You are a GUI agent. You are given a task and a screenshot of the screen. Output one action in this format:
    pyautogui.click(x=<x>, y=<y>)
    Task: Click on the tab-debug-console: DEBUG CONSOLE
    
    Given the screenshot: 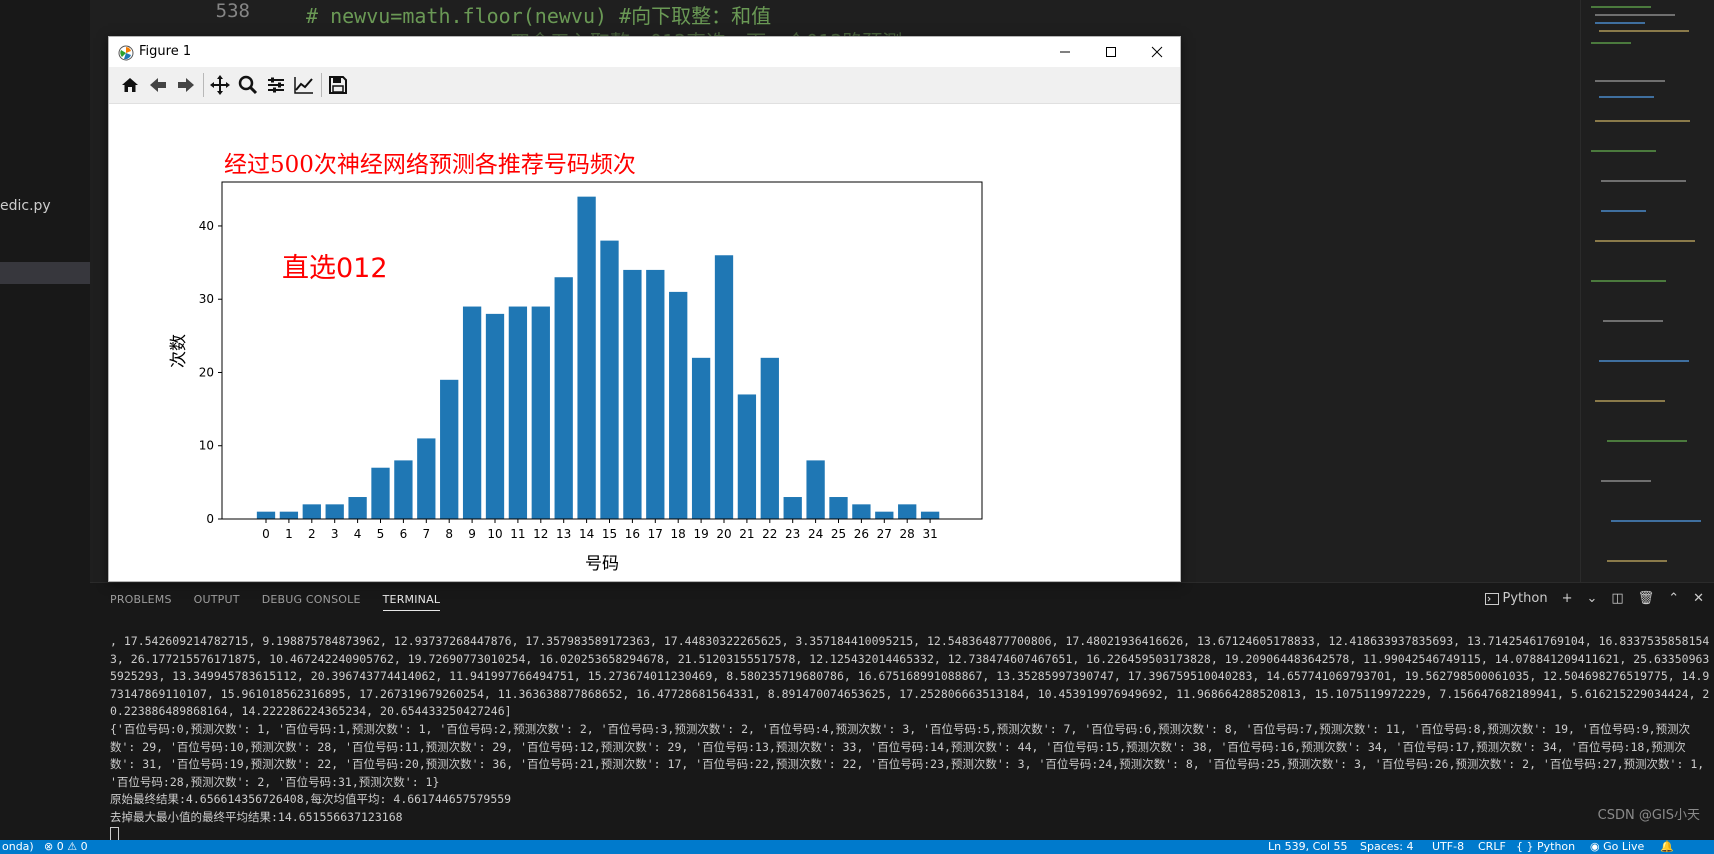 What is the action you would take?
    pyautogui.click(x=311, y=602)
    